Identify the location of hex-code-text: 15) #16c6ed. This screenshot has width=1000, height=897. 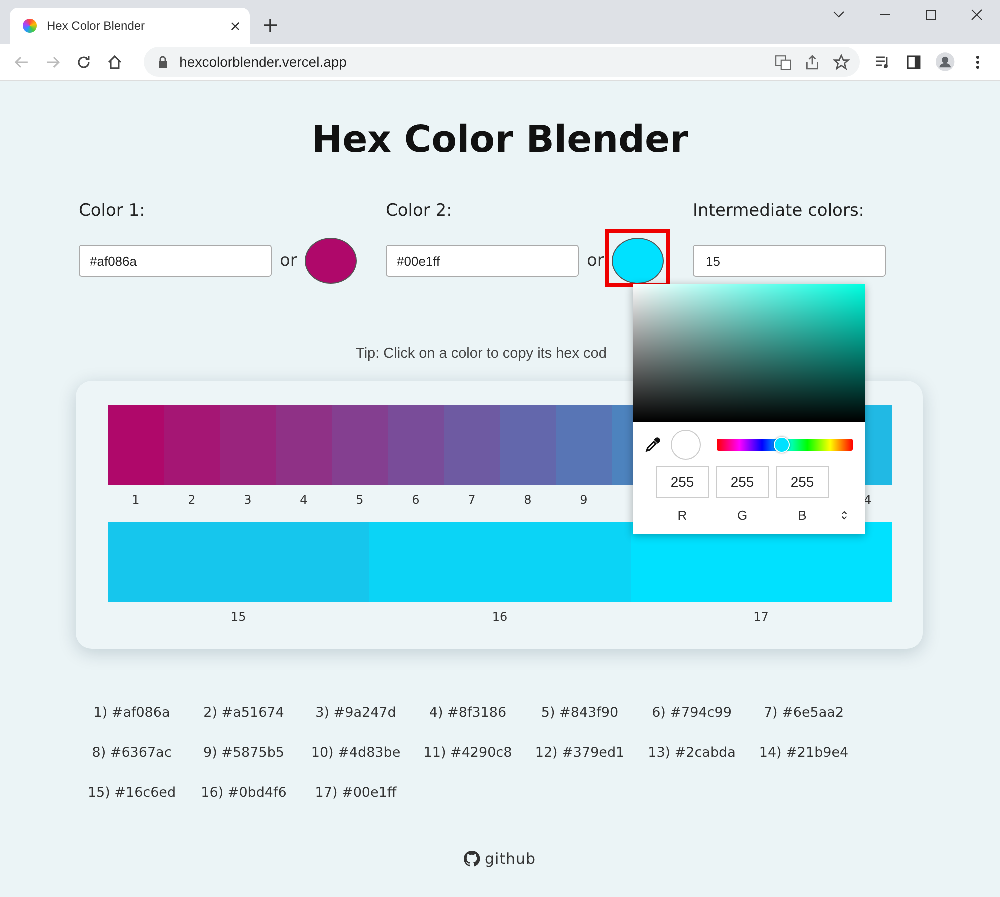
(132, 793).